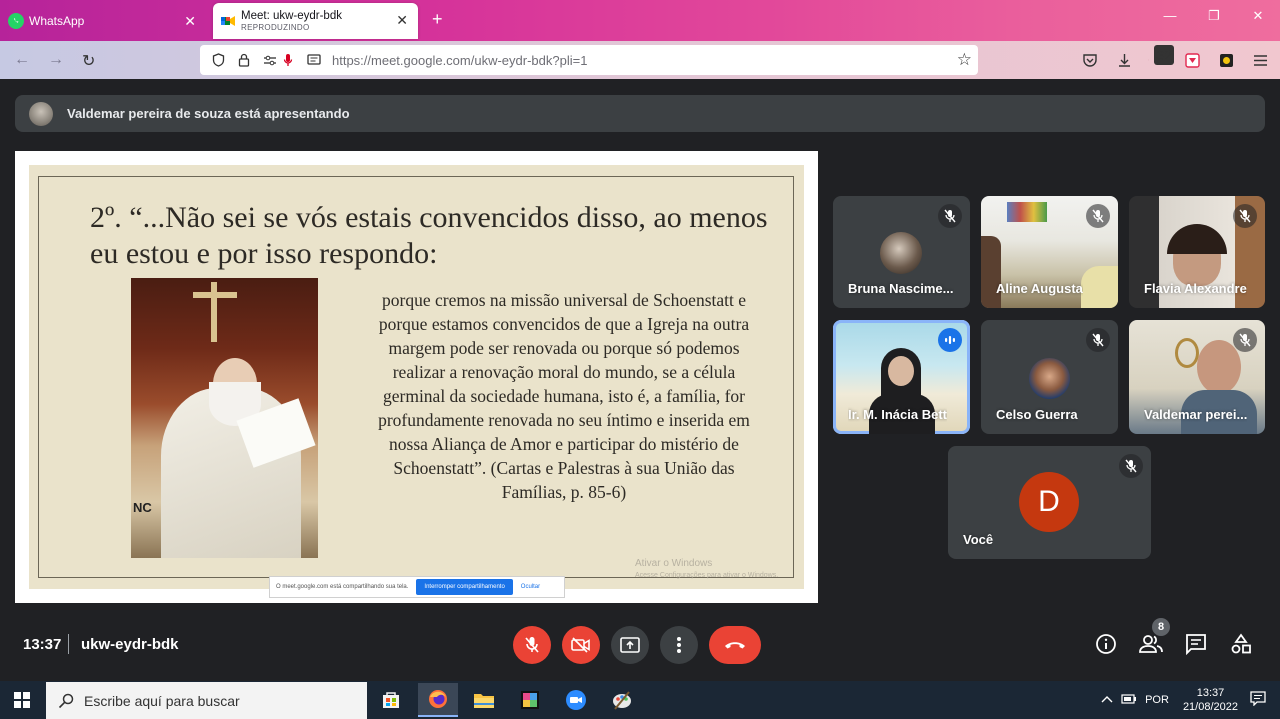  Describe the element at coordinates (1049, 252) in the screenshot. I see `participant-tile: Aline Augusta` at that location.